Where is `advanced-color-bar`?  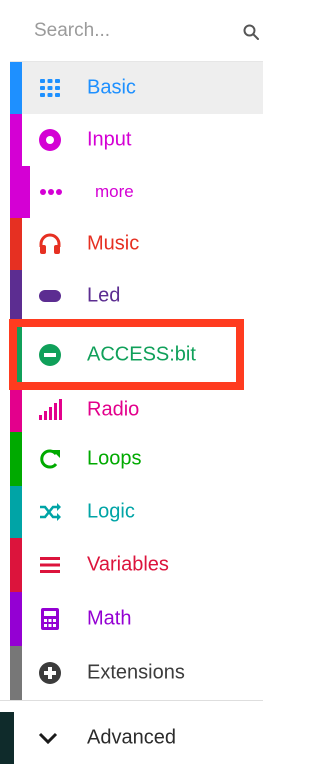 advanced-color-bar is located at coordinates (7, 738).